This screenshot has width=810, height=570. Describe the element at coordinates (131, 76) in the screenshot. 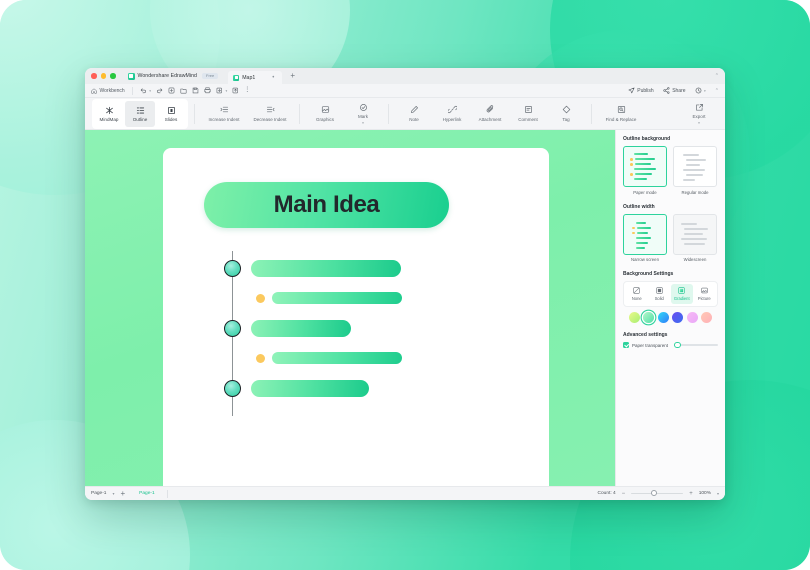

I see `edrawmind-logo-icon` at that location.